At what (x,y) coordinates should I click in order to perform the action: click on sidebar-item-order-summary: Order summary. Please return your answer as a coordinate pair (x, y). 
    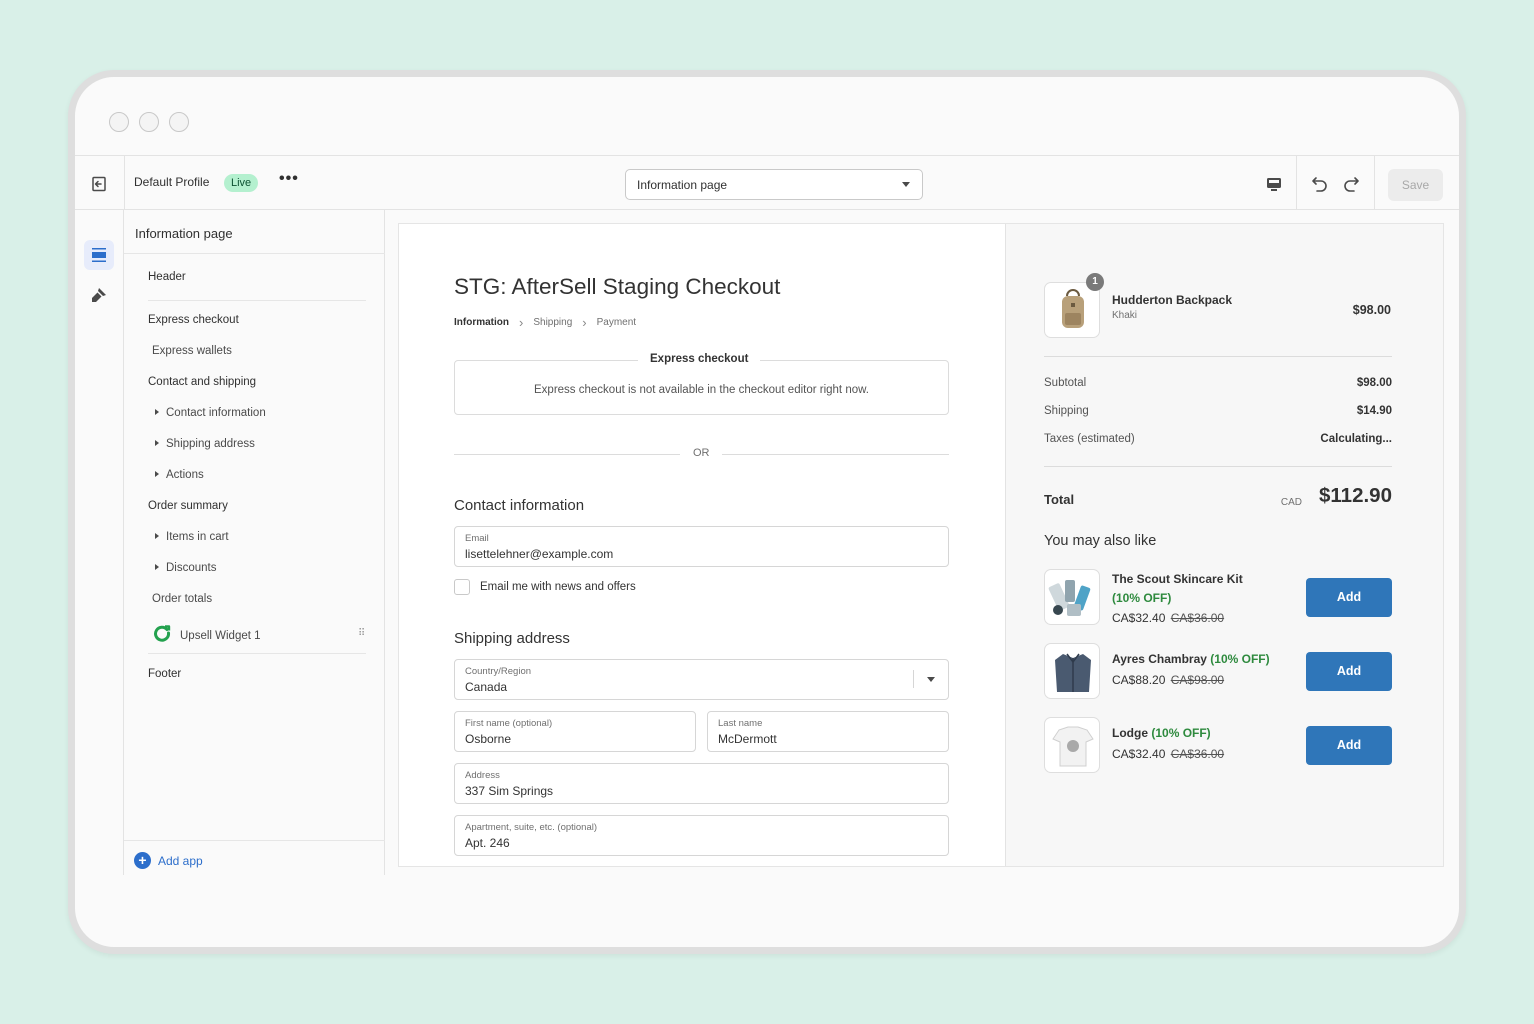
    Looking at the image, I should click on (188, 506).